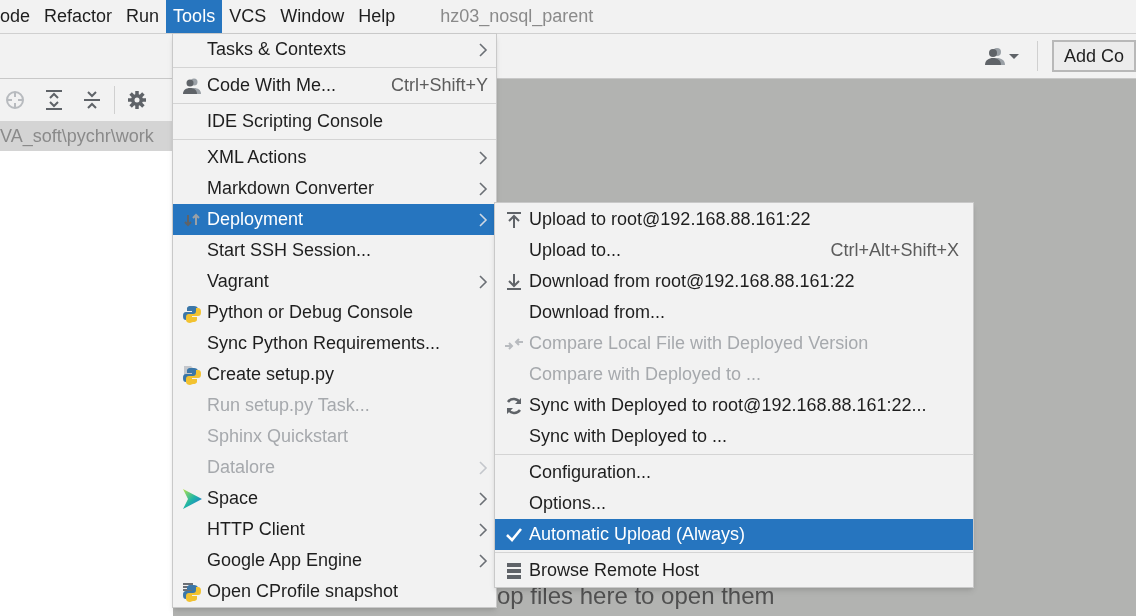  Describe the element at coordinates (334, 157) in the screenshot. I see `menu-item: XML Actions` at that location.